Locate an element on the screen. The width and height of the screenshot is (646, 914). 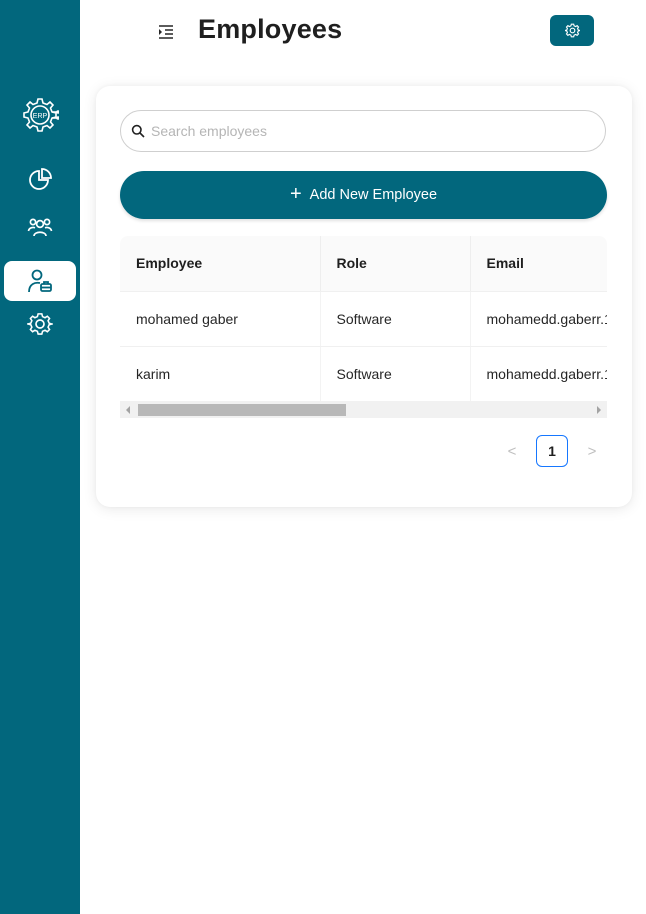
table-row: mohamed gaber Software mohamedd.gaberr.1 is located at coordinates (363, 319).